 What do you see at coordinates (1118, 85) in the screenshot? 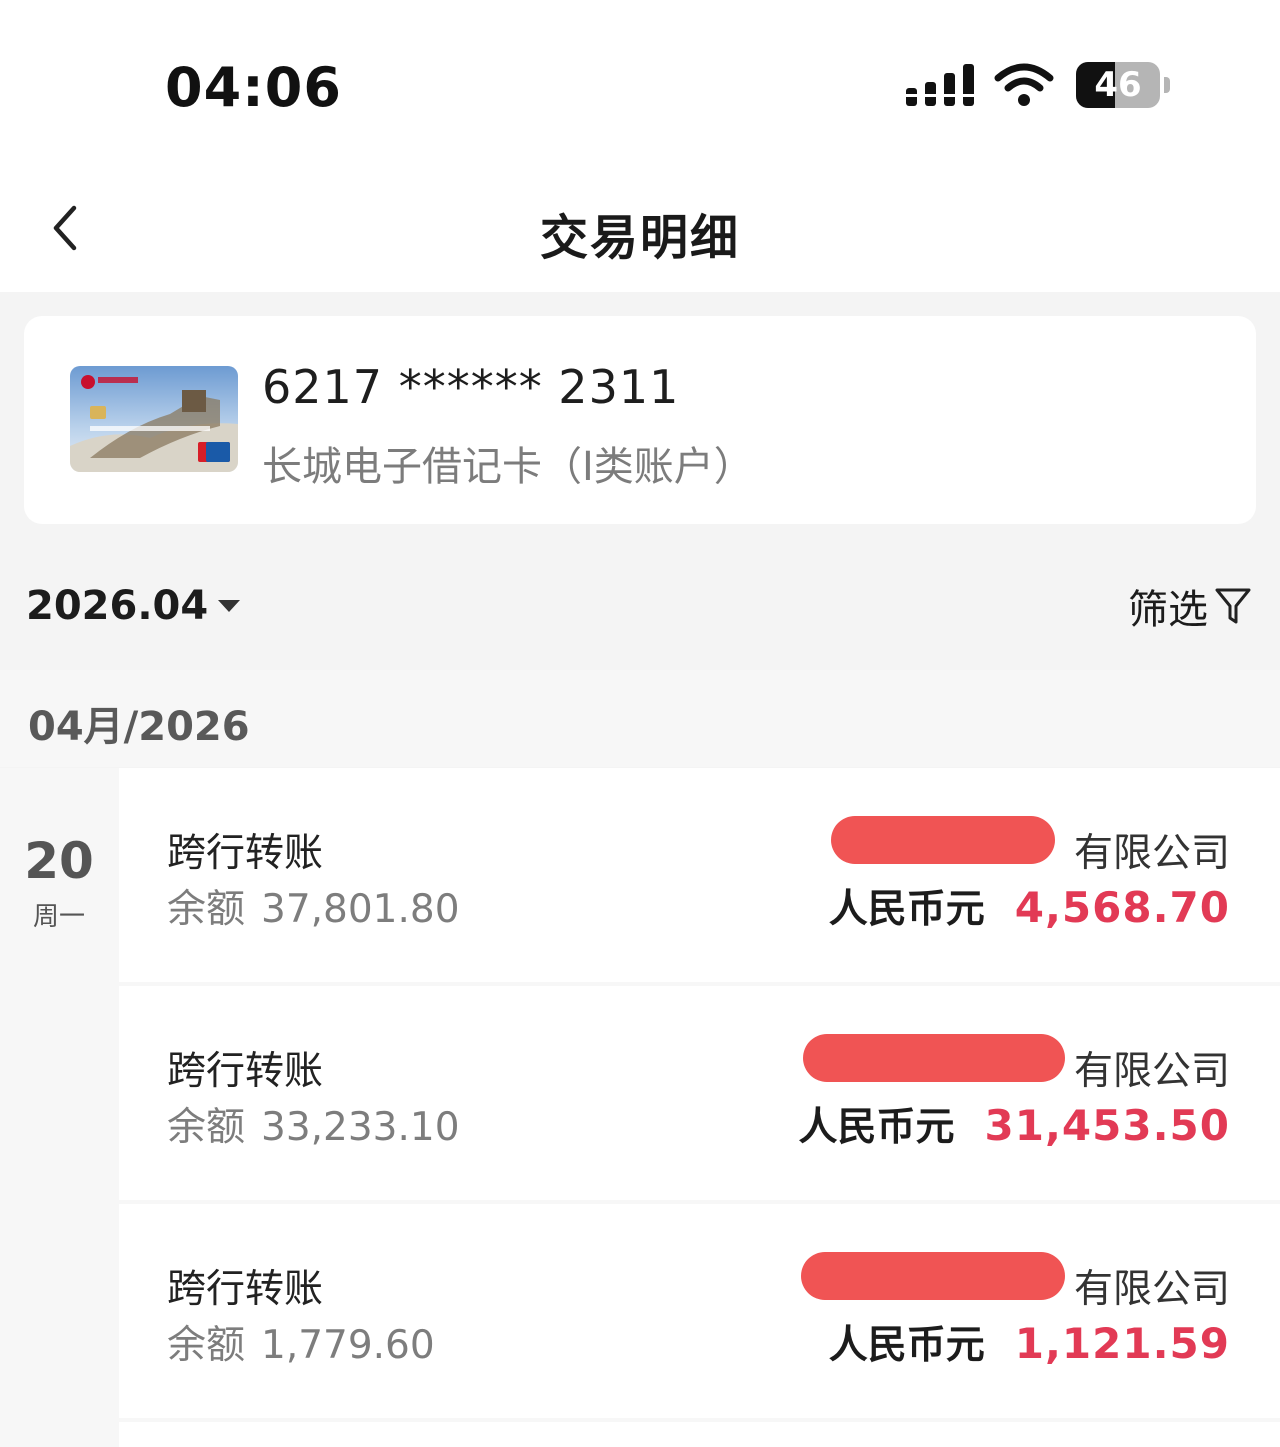
I see `battery-level: 46` at bounding box center [1118, 85].